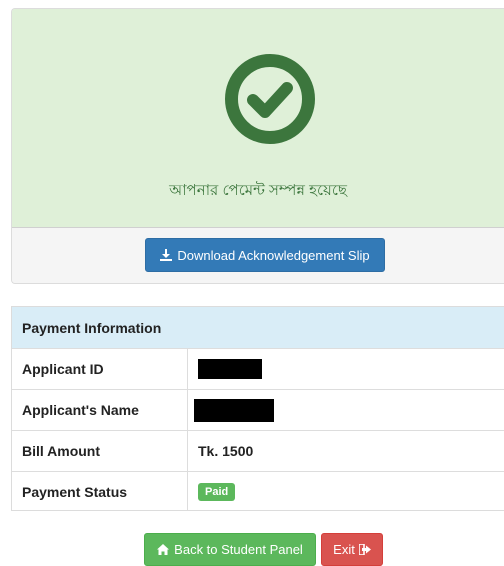  What do you see at coordinates (258, 328) in the screenshot?
I see `payment-information-title: Payment Information` at bounding box center [258, 328].